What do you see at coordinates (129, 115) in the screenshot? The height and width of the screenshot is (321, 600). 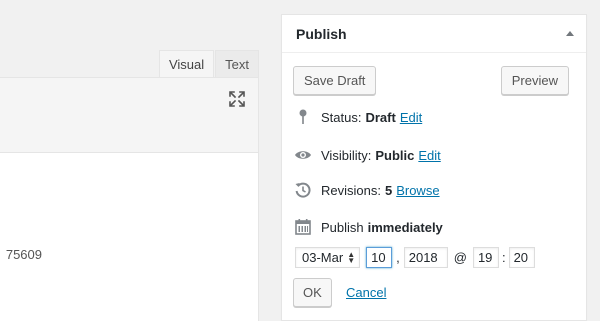 I see `editor-toolbar` at bounding box center [129, 115].